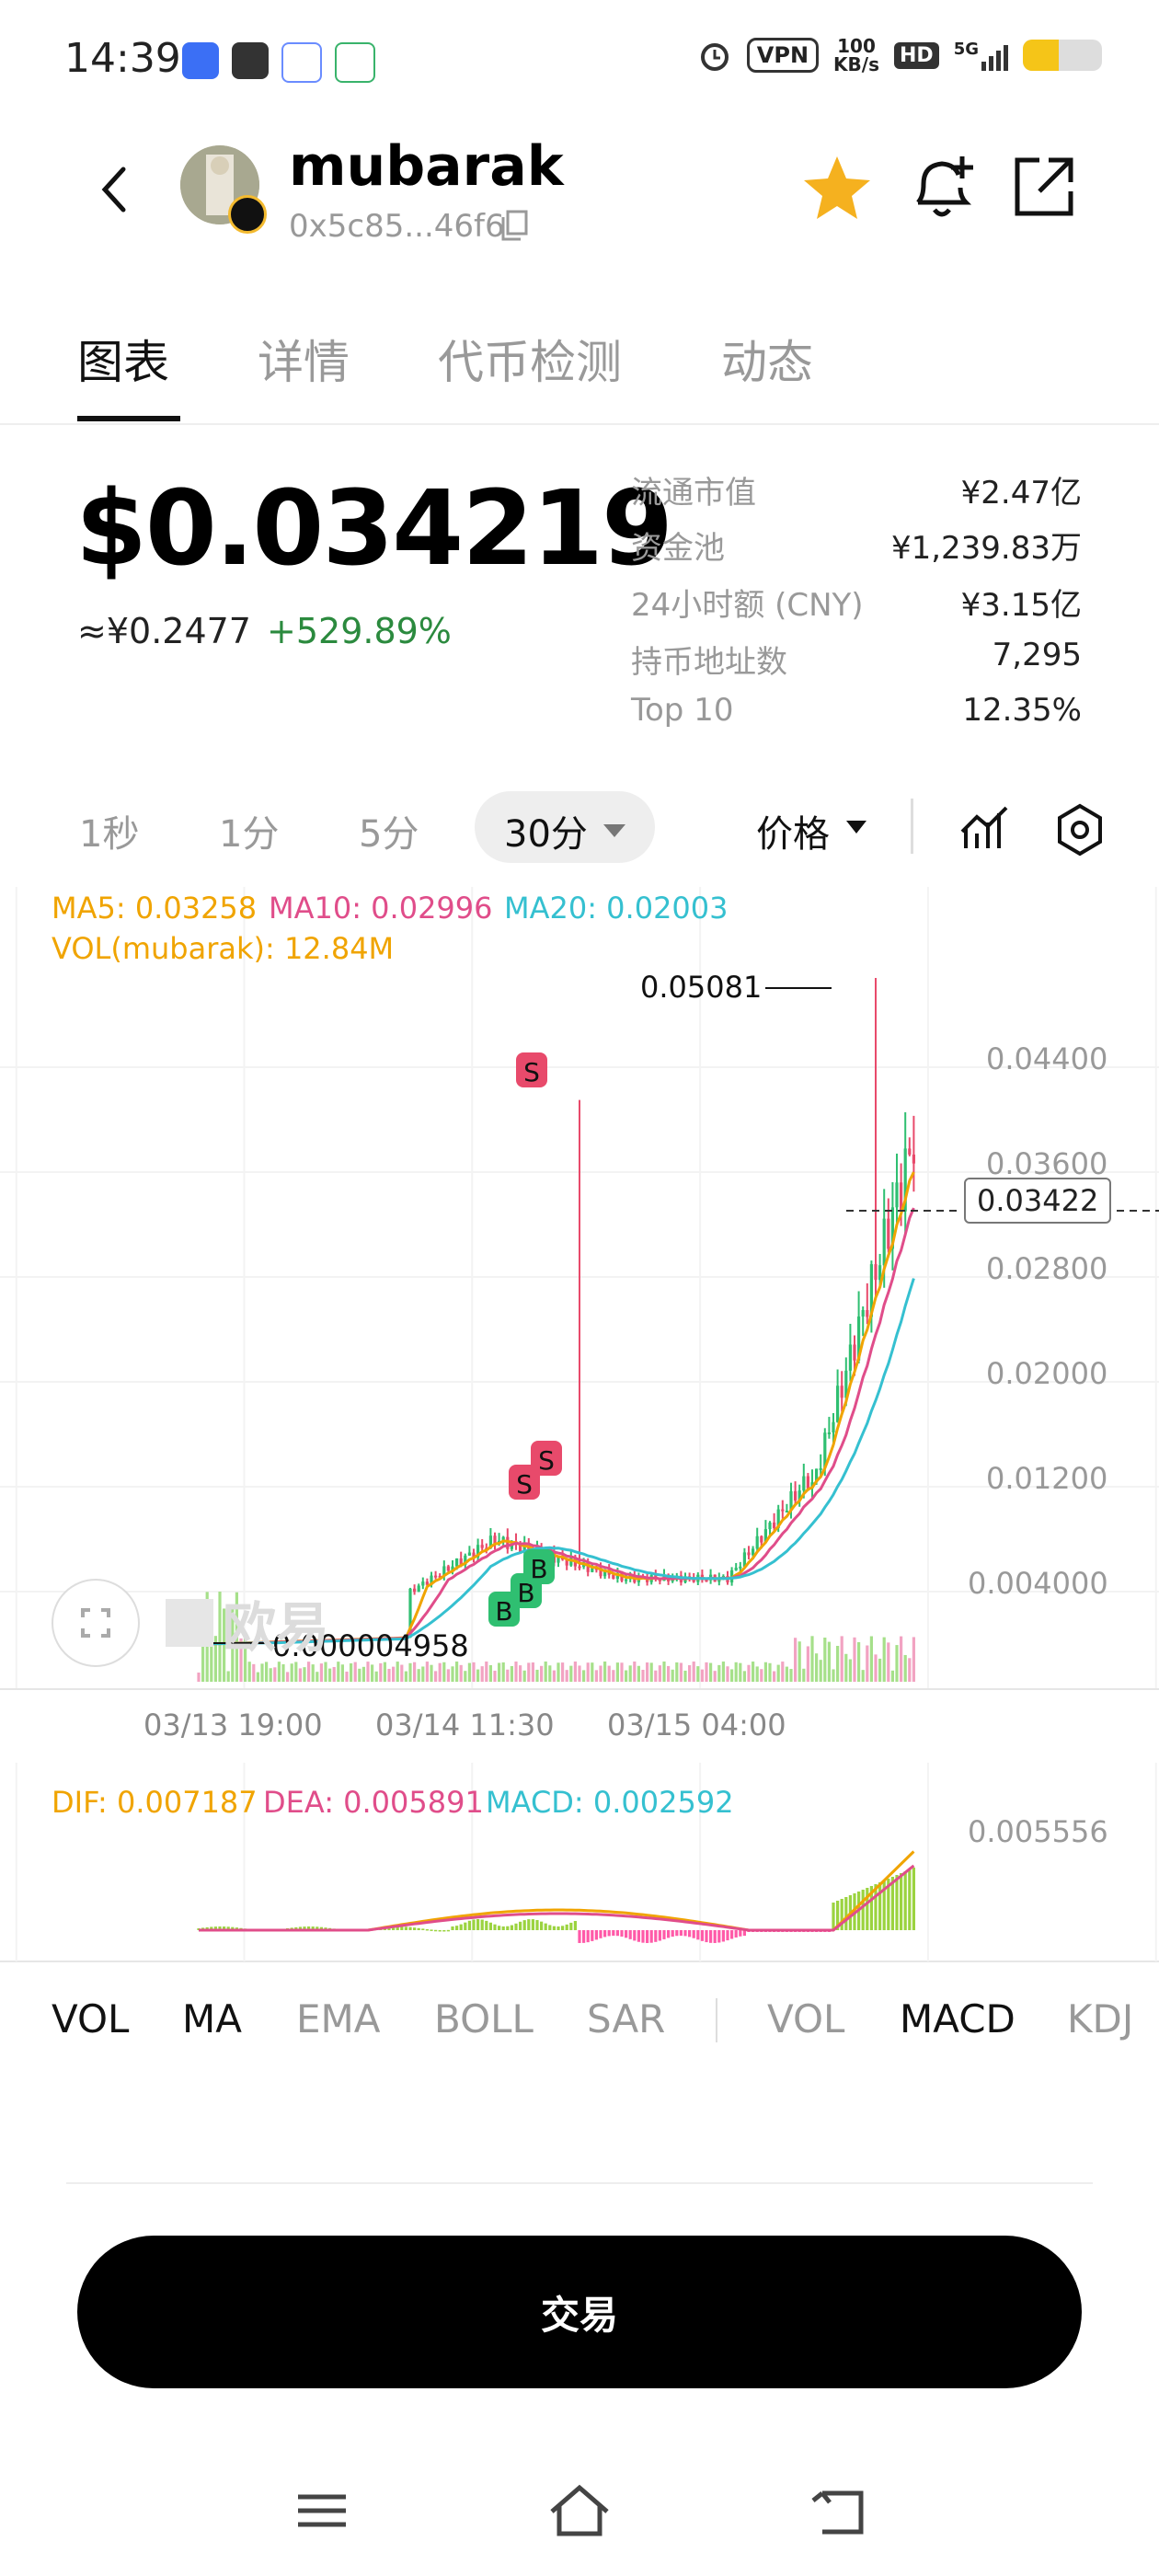  What do you see at coordinates (958, 2018) in the screenshot?
I see `indicator-tab-macd: MACD` at bounding box center [958, 2018].